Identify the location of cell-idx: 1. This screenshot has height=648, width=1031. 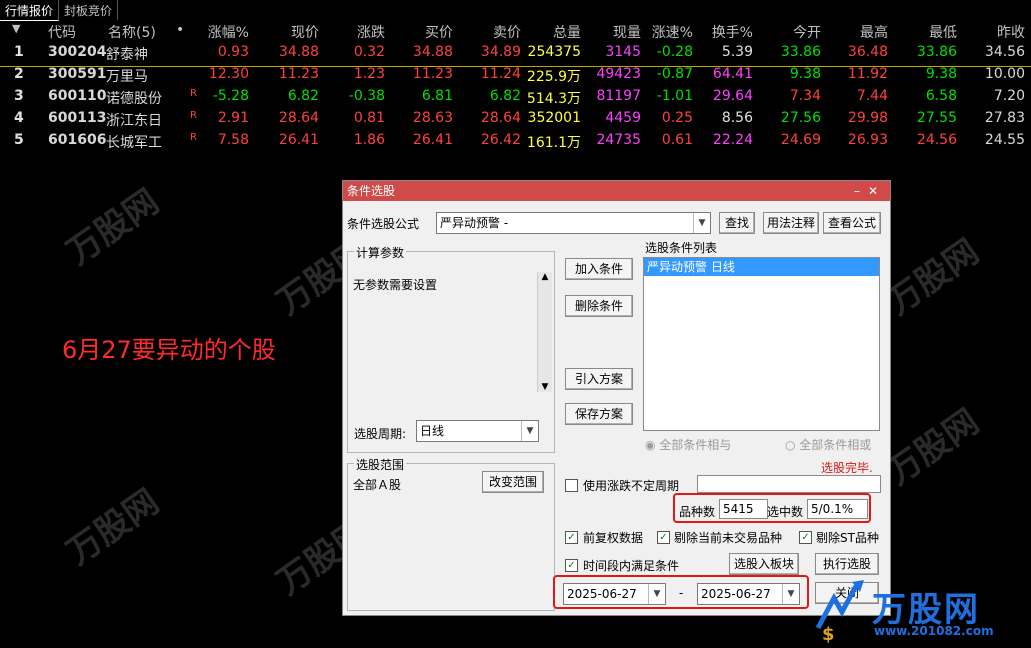
(19, 52).